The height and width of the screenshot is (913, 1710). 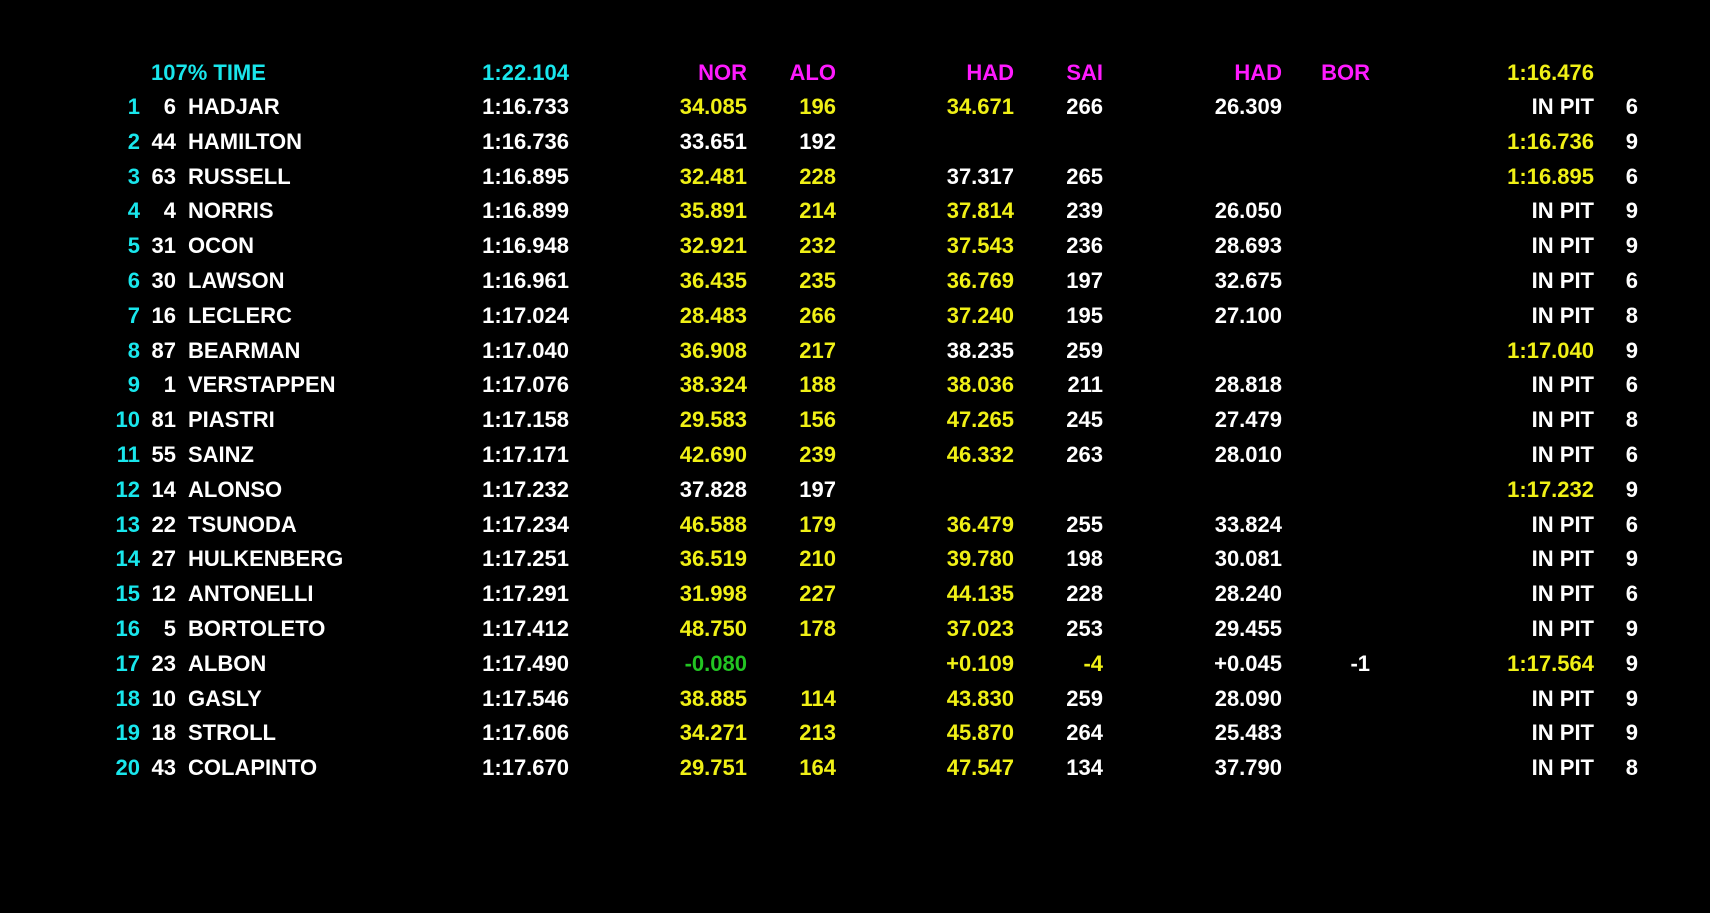 What do you see at coordinates (163, 141) in the screenshot?
I see `car-number: 44` at bounding box center [163, 141].